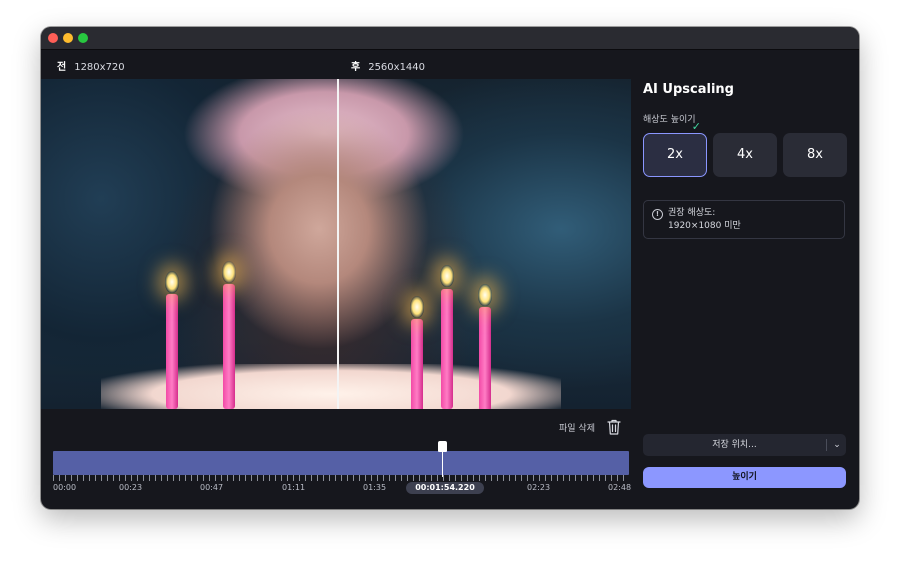  I want to click on scale-8x-label: 8x, so click(815, 154).